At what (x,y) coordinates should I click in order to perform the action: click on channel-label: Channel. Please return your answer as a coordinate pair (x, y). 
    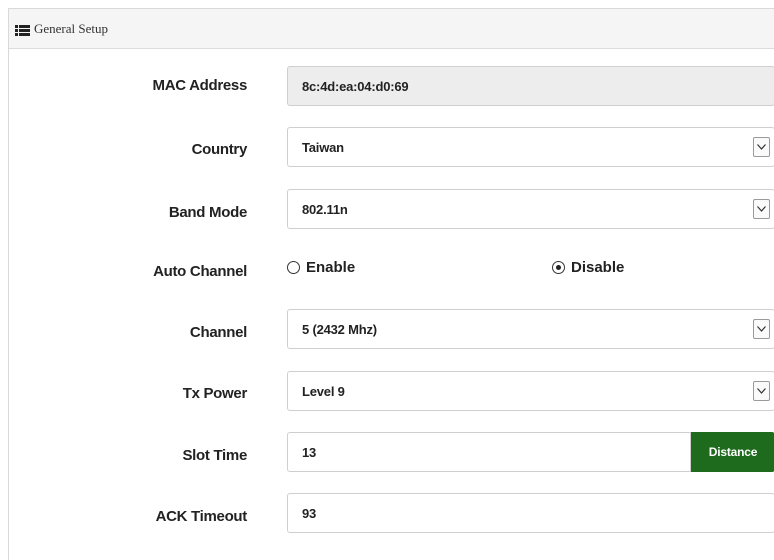
    Looking at the image, I should click on (218, 332).